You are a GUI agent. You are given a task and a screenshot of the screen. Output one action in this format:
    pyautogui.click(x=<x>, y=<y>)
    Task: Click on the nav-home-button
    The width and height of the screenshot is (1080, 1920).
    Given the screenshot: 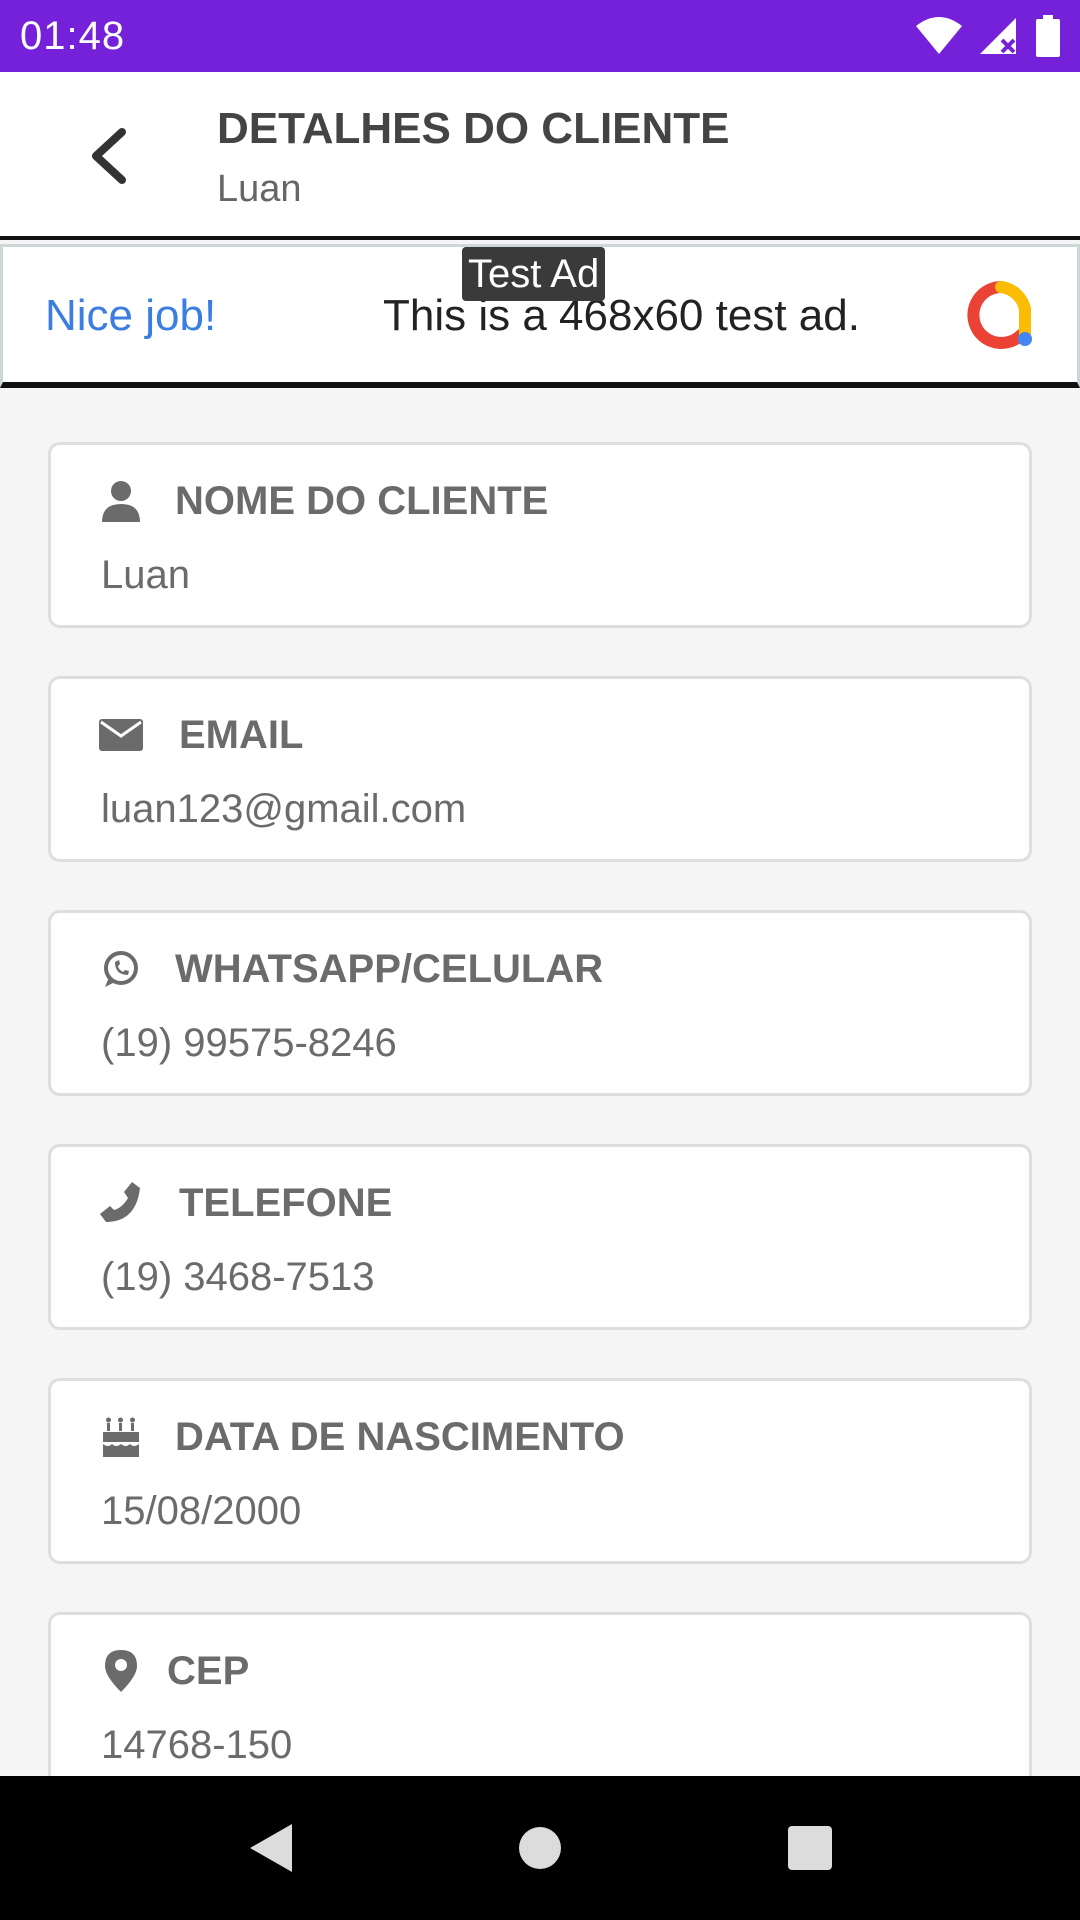 What is the action you would take?
    pyautogui.click(x=540, y=1848)
    